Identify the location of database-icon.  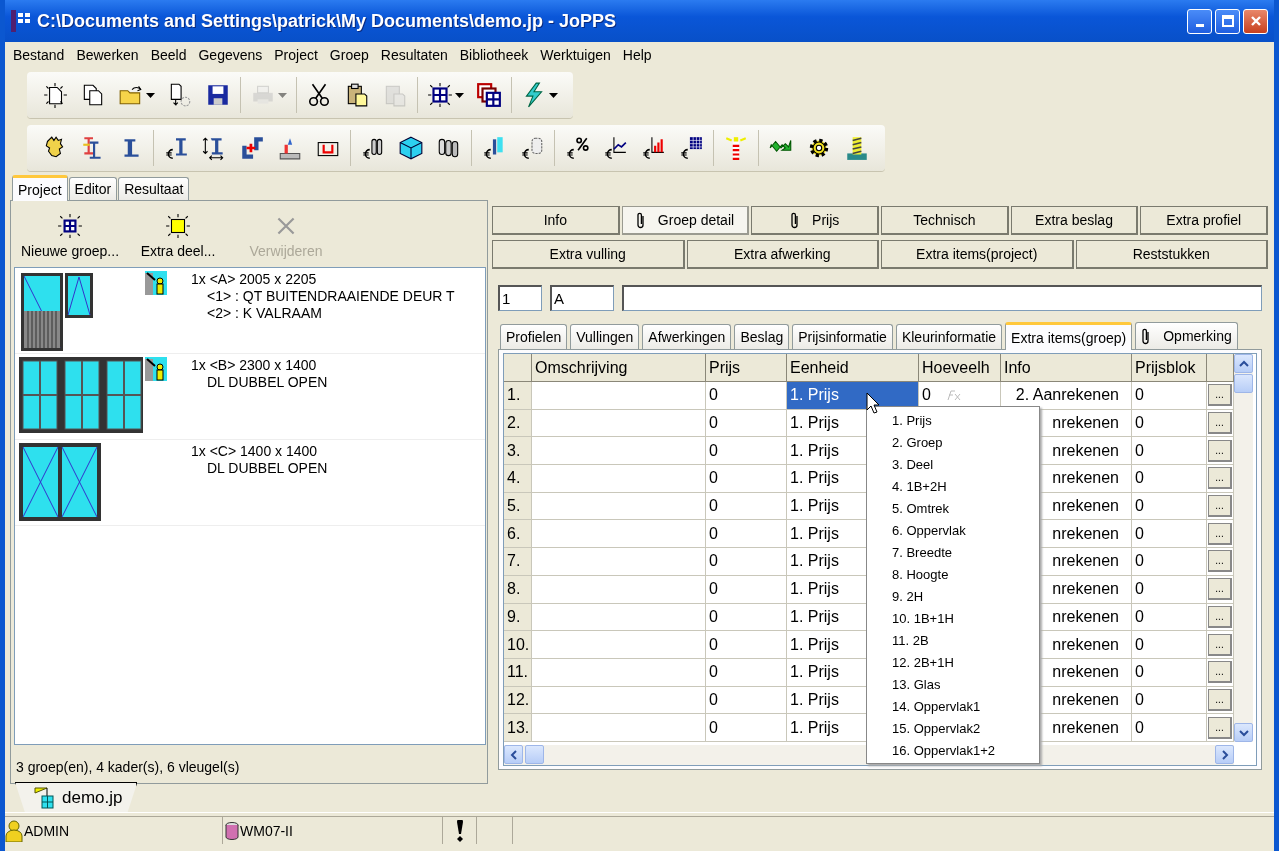
(232, 830).